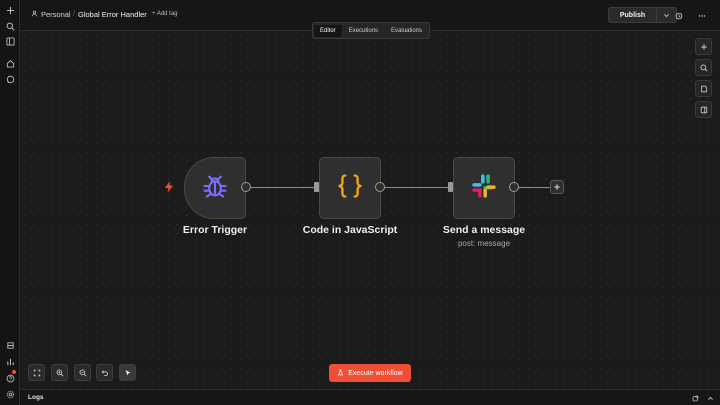 Image resolution: width=720 pixels, height=405 pixels. I want to click on execute-workflow-button: Execute workflow, so click(370, 373).